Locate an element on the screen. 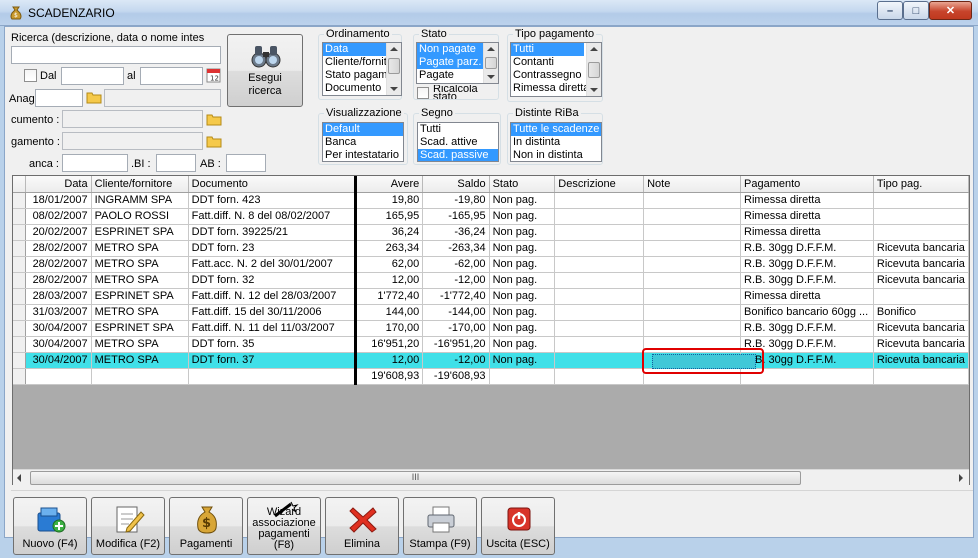 Image resolution: width=978 pixels, height=558 pixels. cell-documento: DDT forn. 32 is located at coordinates (273, 280).